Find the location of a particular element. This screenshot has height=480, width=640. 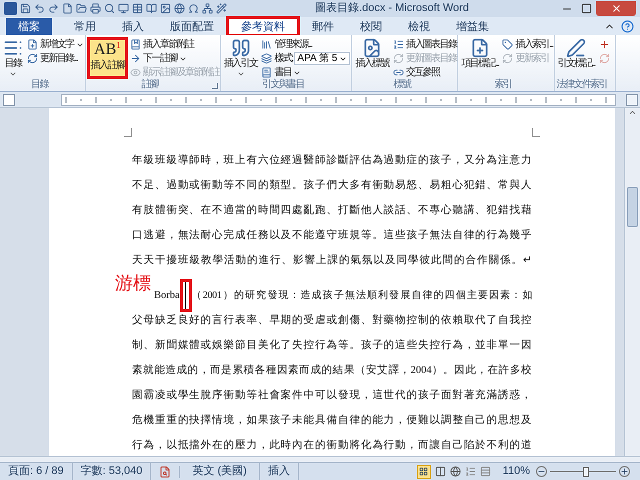

zoom-slider-thumb is located at coordinates (586, 471).